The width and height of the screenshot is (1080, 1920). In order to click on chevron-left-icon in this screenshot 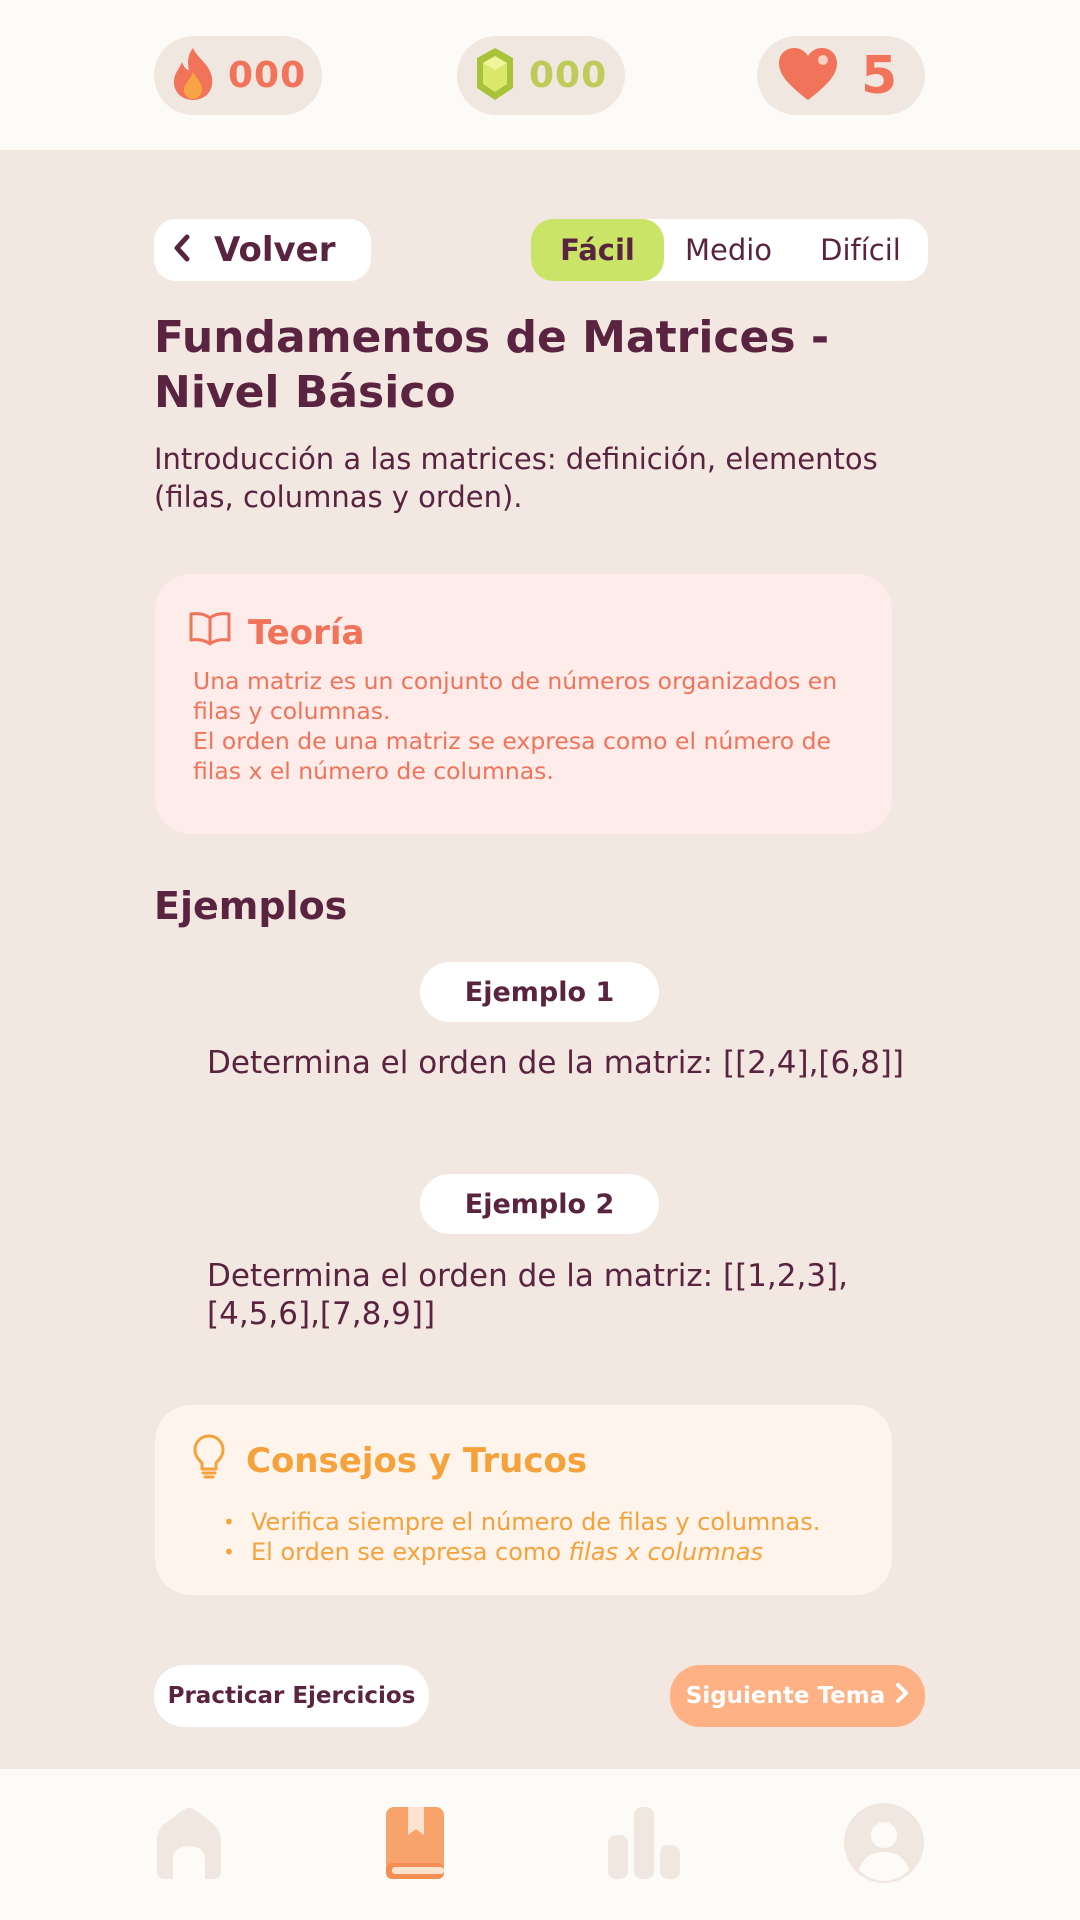, I will do `click(182, 250)`.